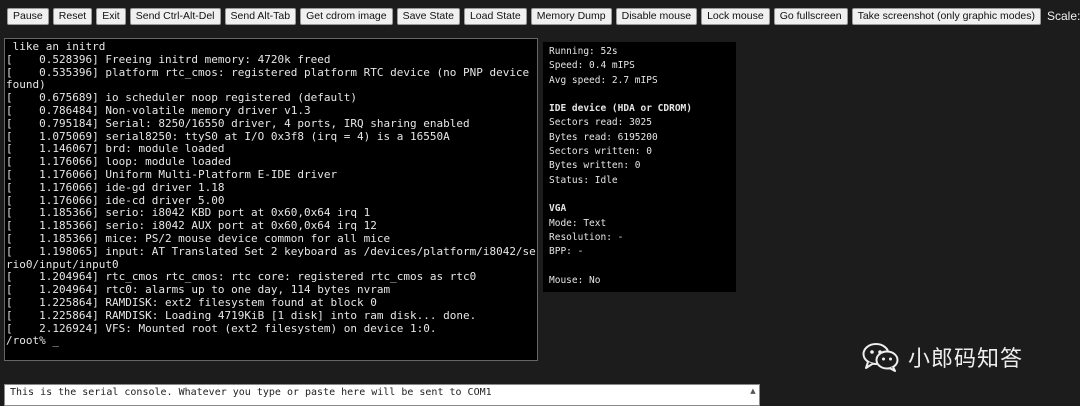 The image size is (1080, 406). What do you see at coordinates (603, 80) in the screenshot?
I see `stats-line: Avg speed: 2.7 mIPS` at bounding box center [603, 80].